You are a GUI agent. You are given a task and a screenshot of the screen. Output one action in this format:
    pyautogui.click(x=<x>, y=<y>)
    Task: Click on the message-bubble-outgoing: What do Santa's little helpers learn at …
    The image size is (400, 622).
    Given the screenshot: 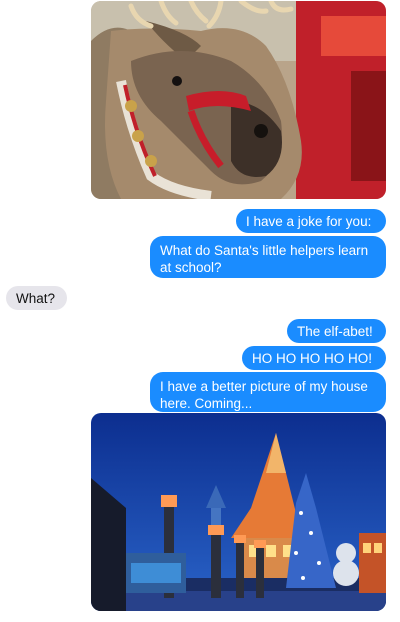 What is the action you would take?
    pyautogui.click(x=268, y=257)
    